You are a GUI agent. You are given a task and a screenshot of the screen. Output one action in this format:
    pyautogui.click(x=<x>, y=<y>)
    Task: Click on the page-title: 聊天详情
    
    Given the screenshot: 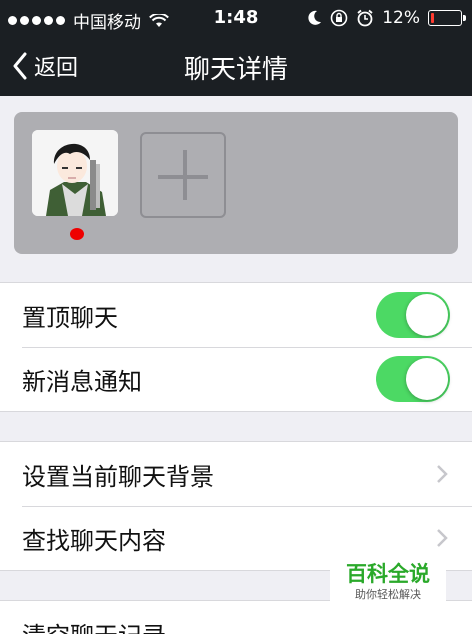 What is the action you would take?
    pyautogui.click(x=235, y=70)
    